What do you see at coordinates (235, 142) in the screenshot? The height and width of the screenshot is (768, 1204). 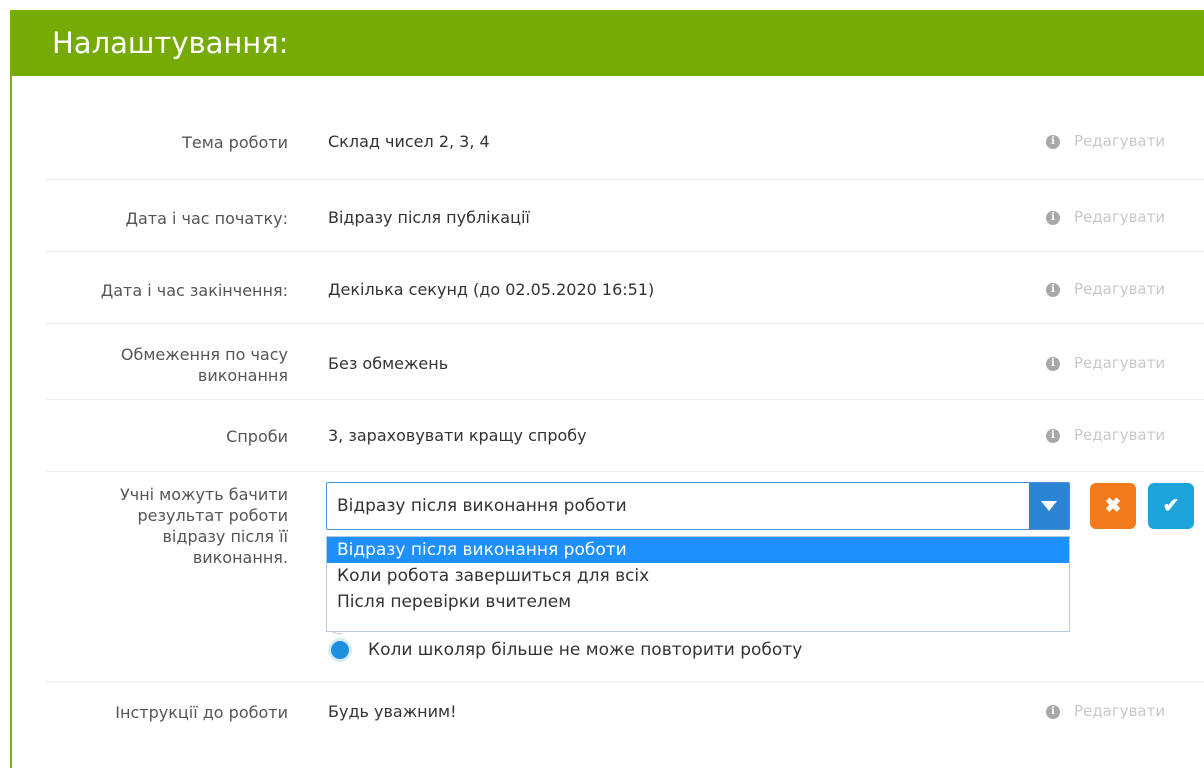 I see `row-label: Тема роботи` at bounding box center [235, 142].